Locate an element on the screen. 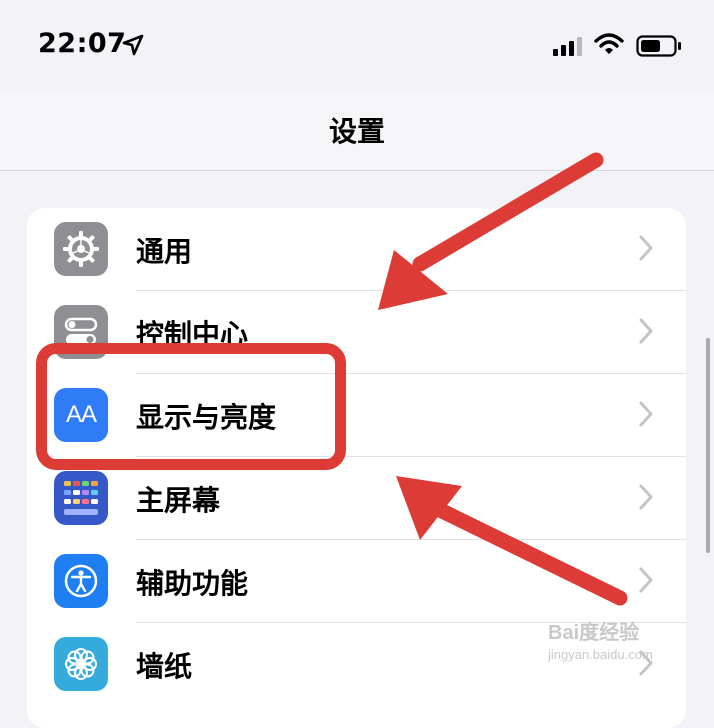  baidu-jingyan-watermark: Bai度经验 jingyan.baidu.com is located at coordinates (600, 639).